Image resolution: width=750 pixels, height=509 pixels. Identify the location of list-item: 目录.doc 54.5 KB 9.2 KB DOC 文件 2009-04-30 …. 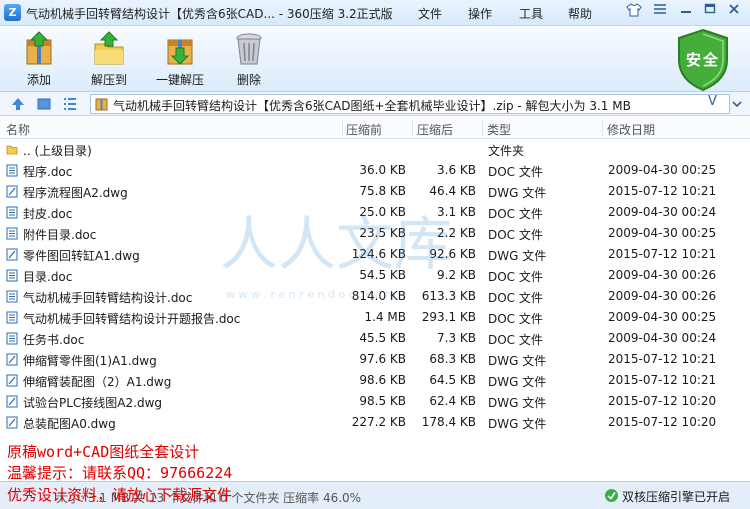
(375, 275).